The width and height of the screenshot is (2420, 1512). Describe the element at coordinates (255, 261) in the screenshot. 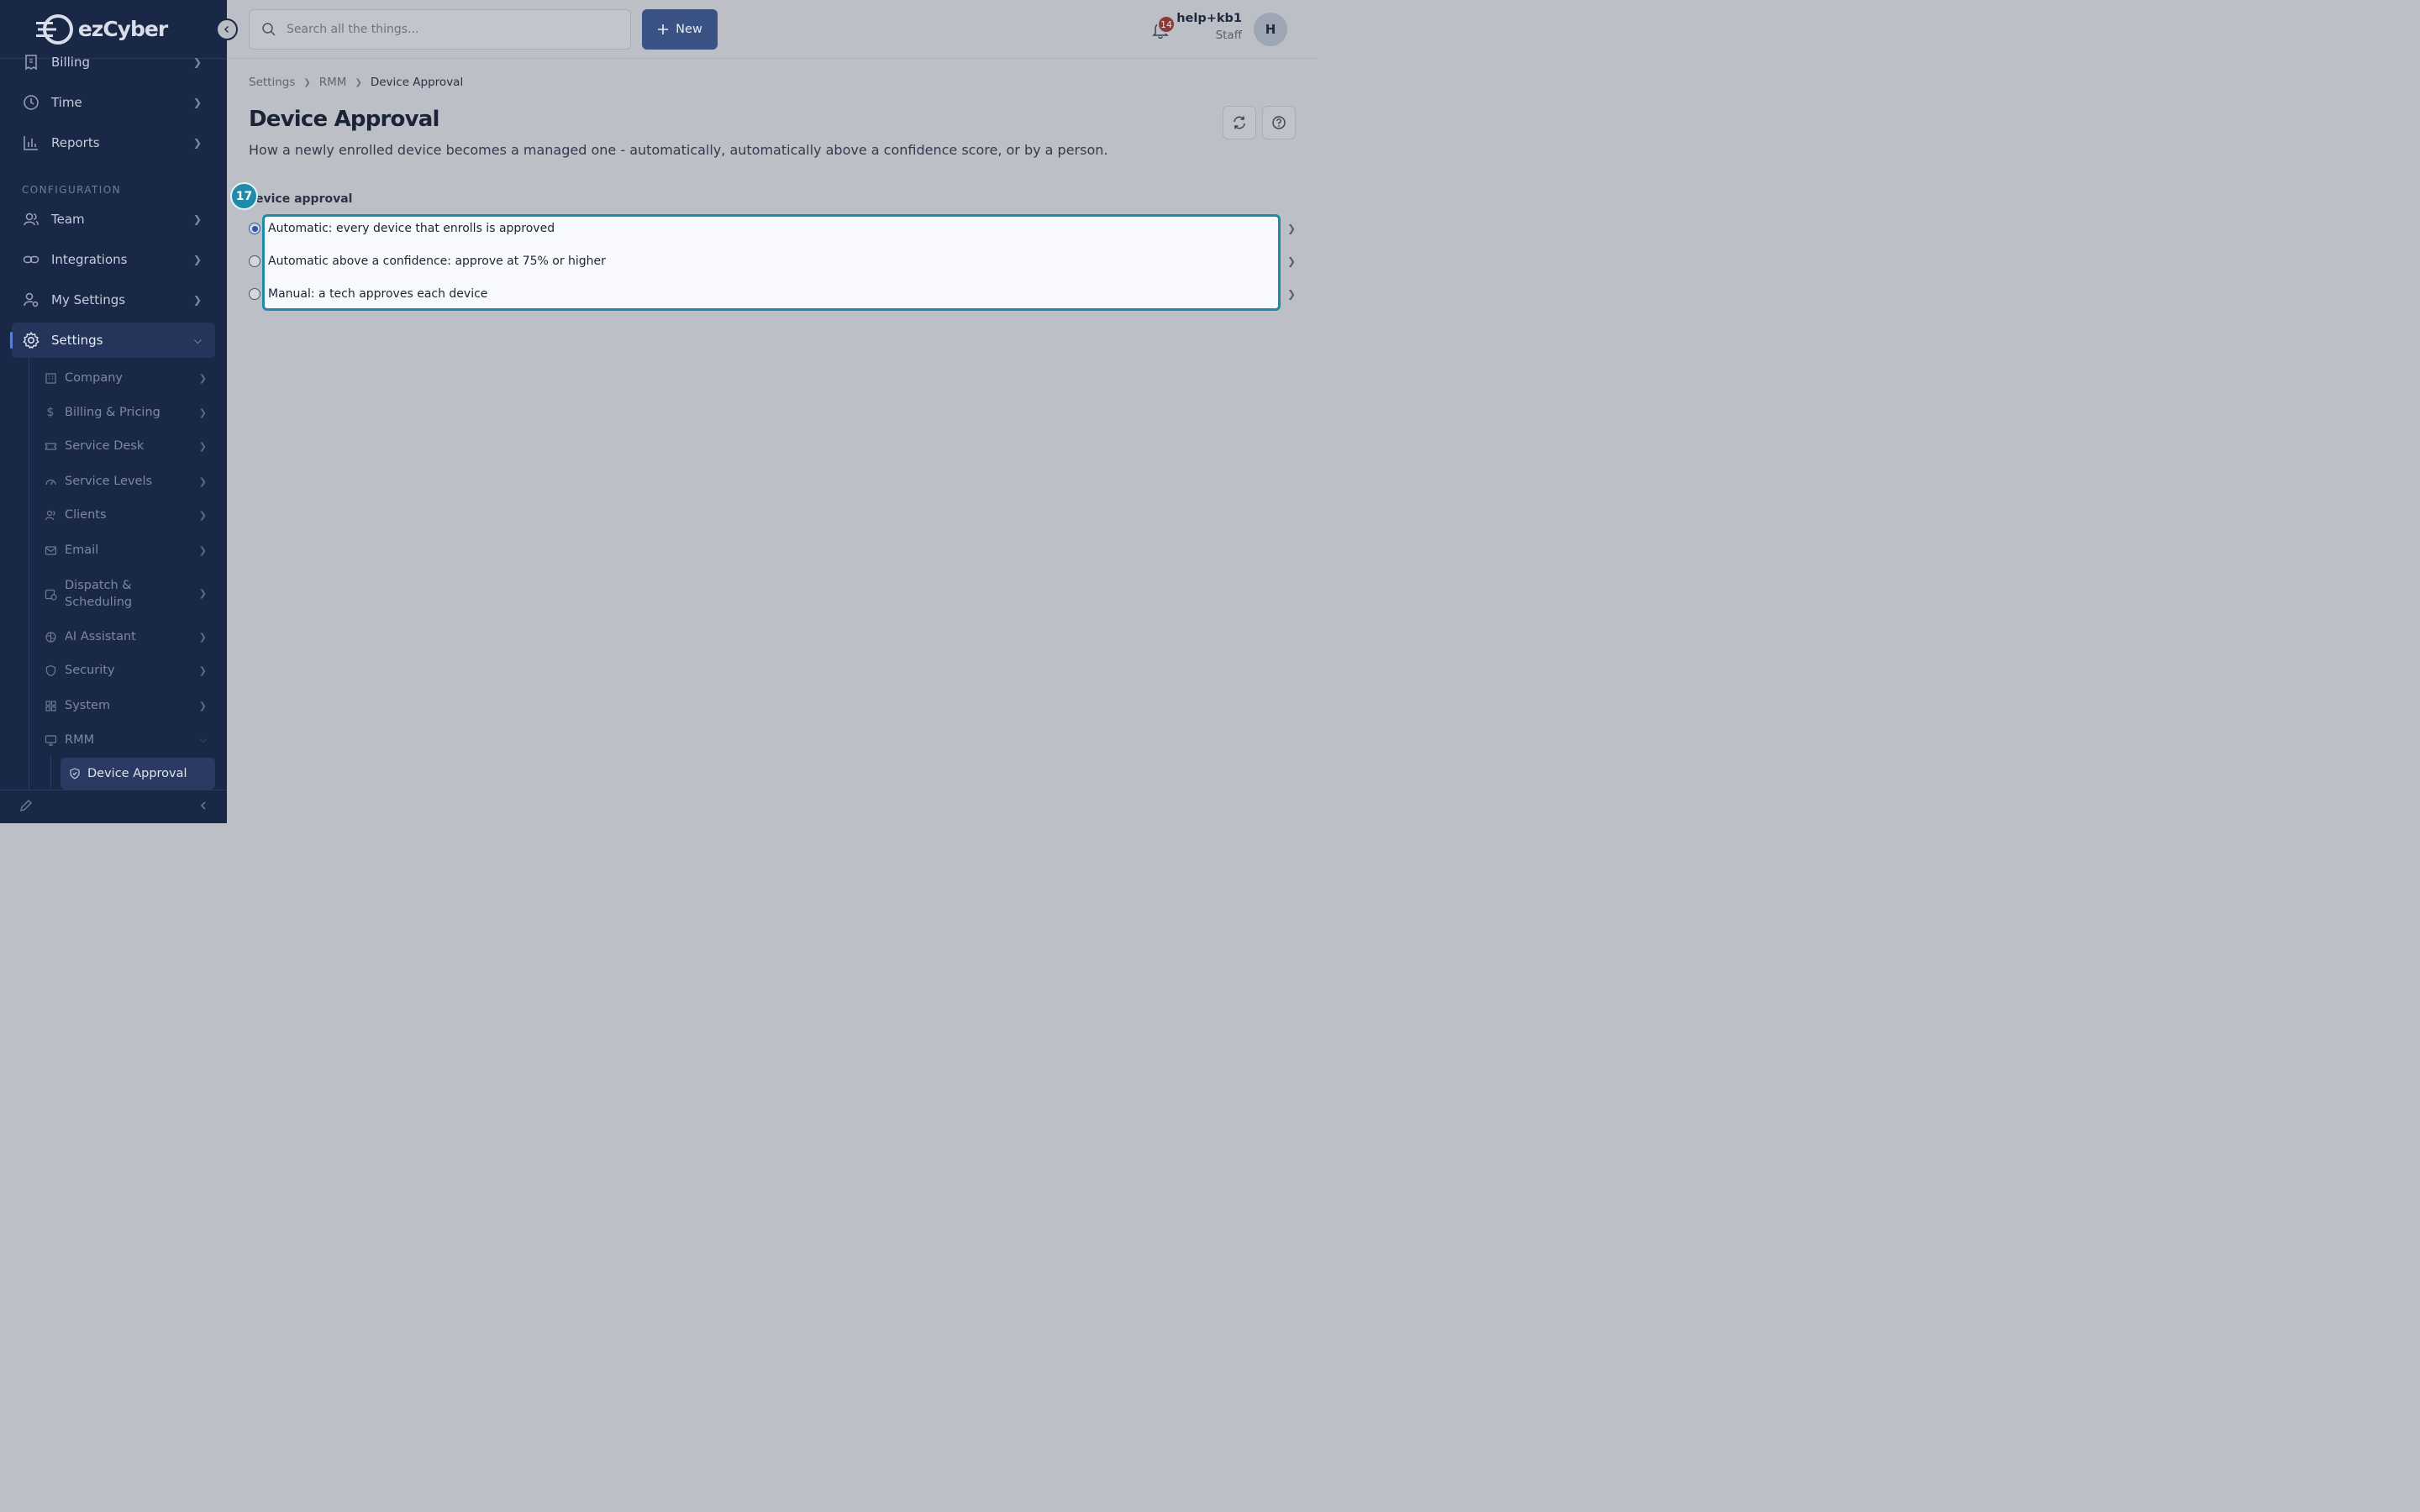

I see `radio-confidence` at that location.